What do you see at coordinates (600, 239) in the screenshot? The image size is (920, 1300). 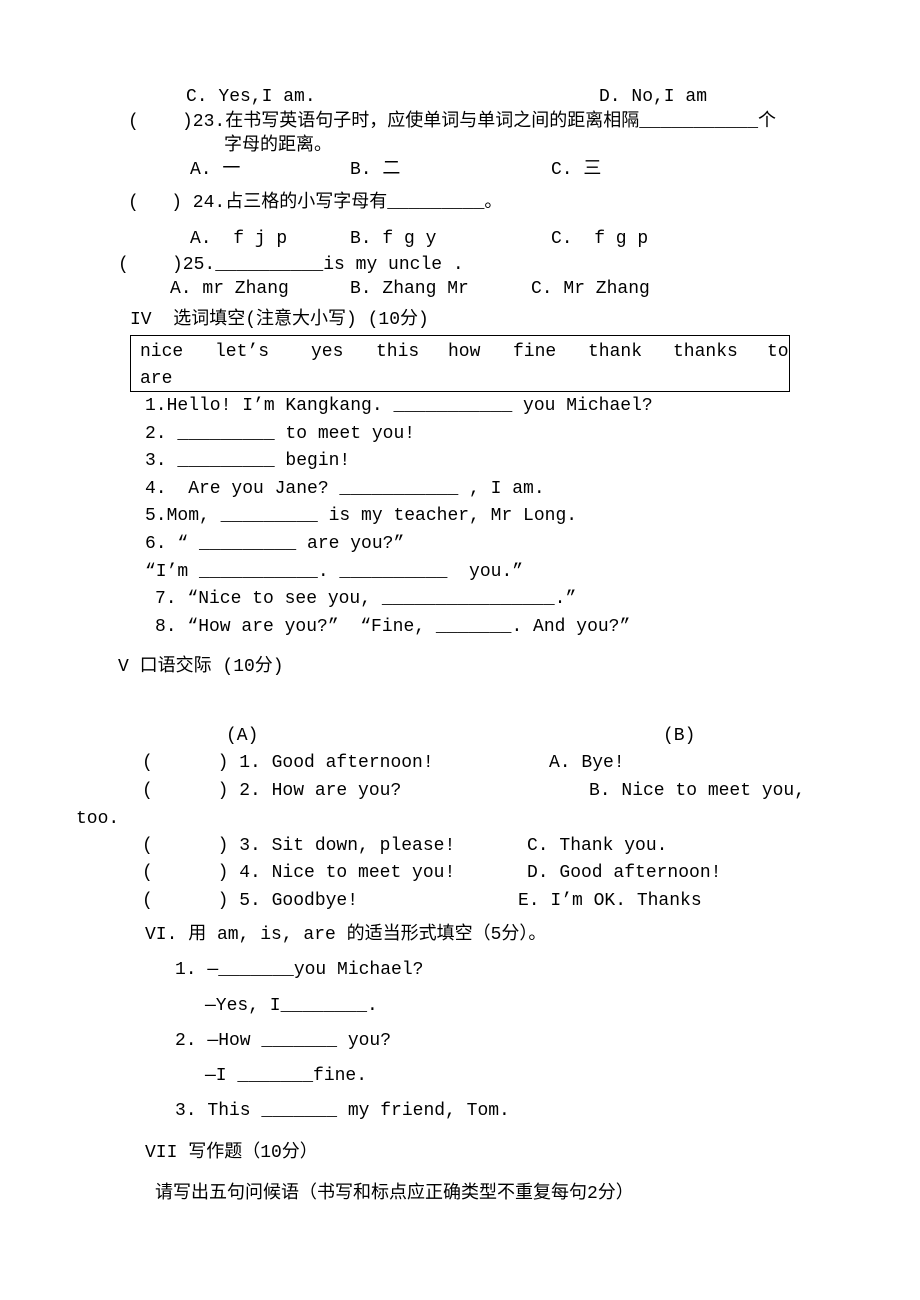 I see `q24-option-c: C. f g p` at bounding box center [600, 239].